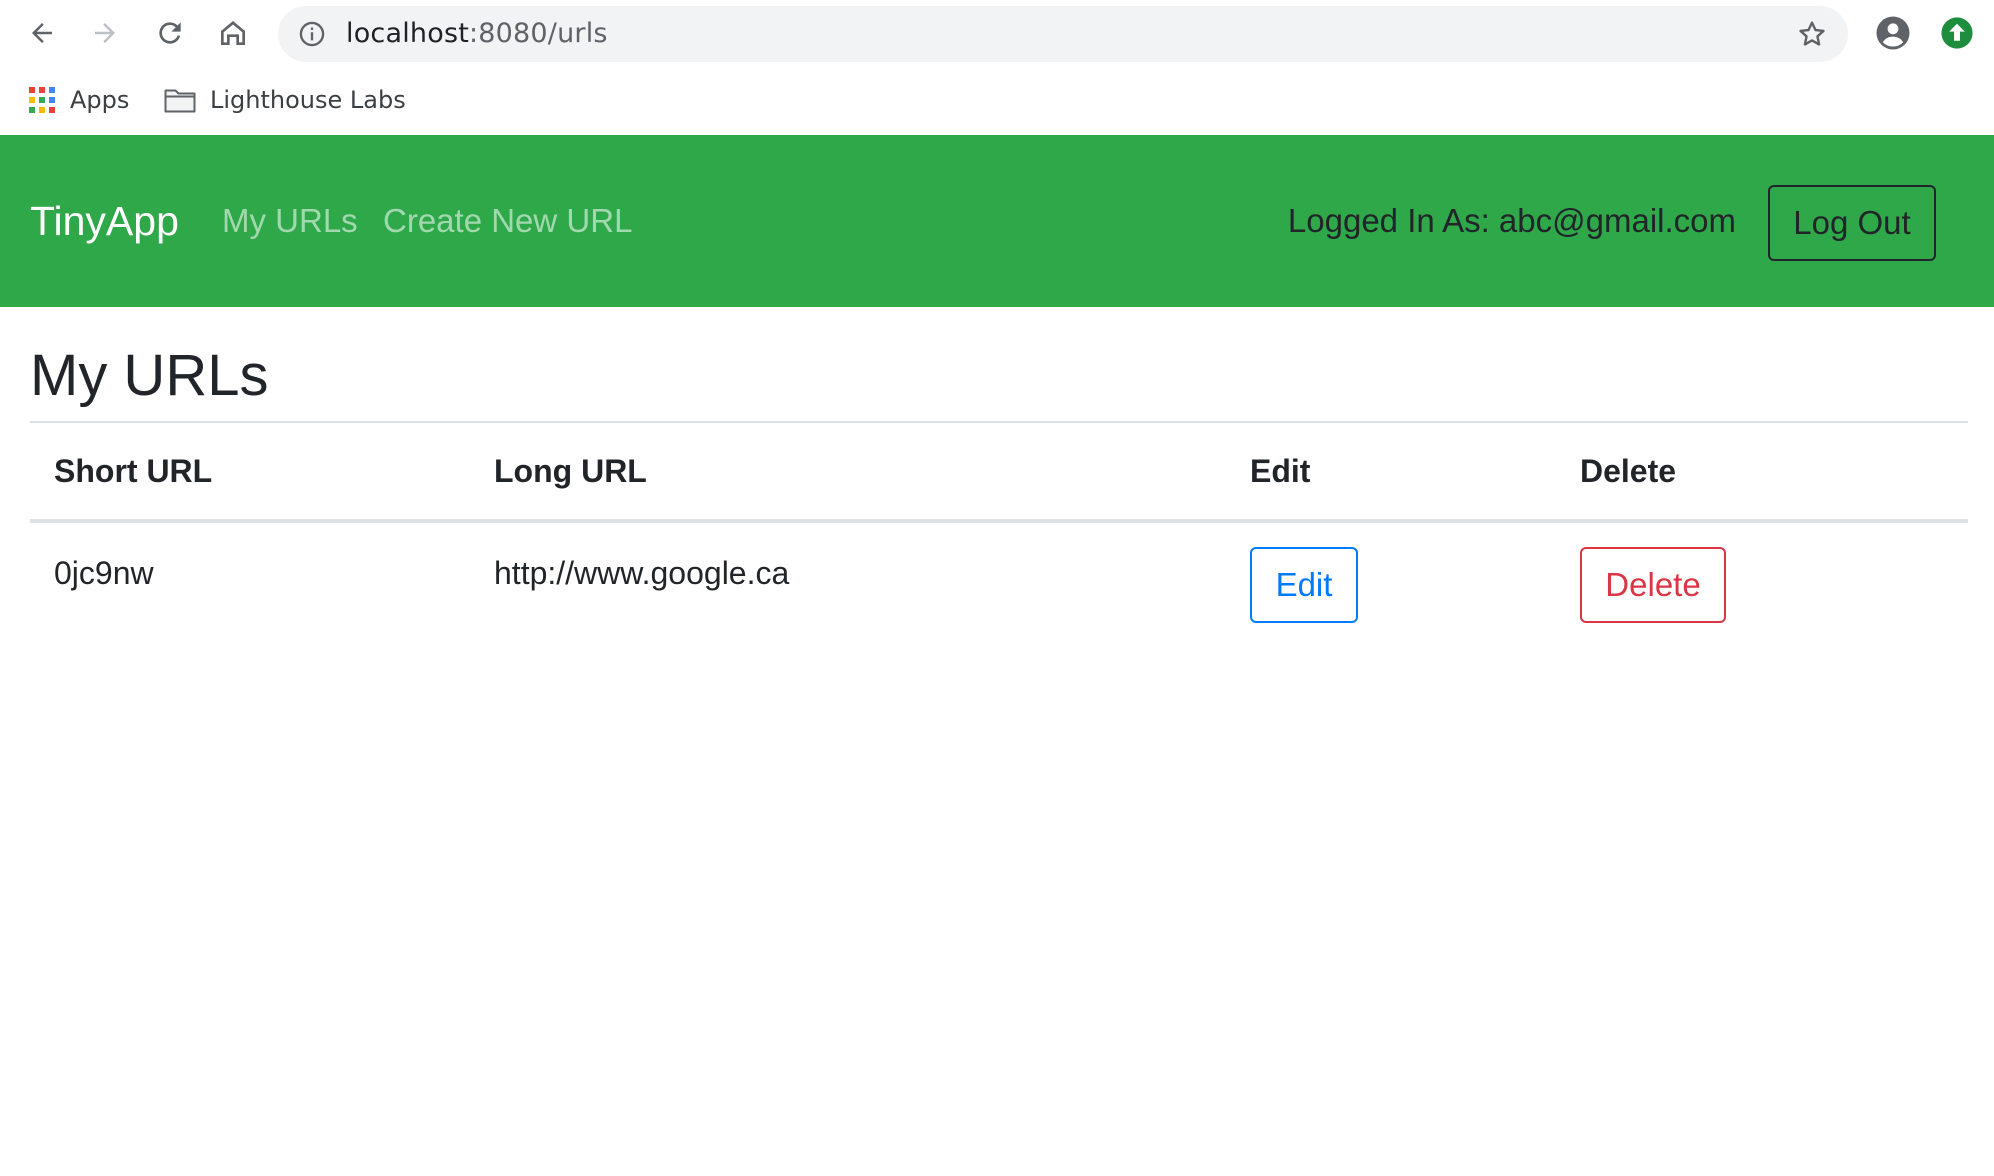 Image resolution: width=1994 pixels, height=1176 pixels. What do you see at coordinates (1391, 473) in the screenshot?
I see `column-header-edit: Edit` at bounding box center [1391, 473].